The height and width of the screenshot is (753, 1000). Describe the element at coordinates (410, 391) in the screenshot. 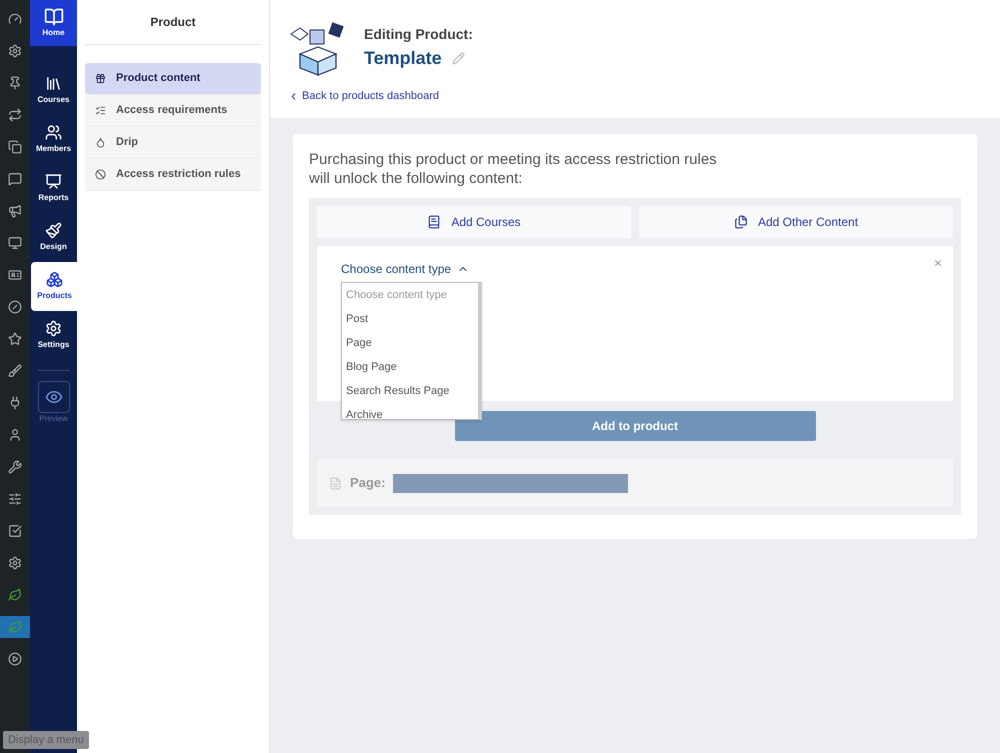

I see `dropdown-option: Search Results Page` at that location.